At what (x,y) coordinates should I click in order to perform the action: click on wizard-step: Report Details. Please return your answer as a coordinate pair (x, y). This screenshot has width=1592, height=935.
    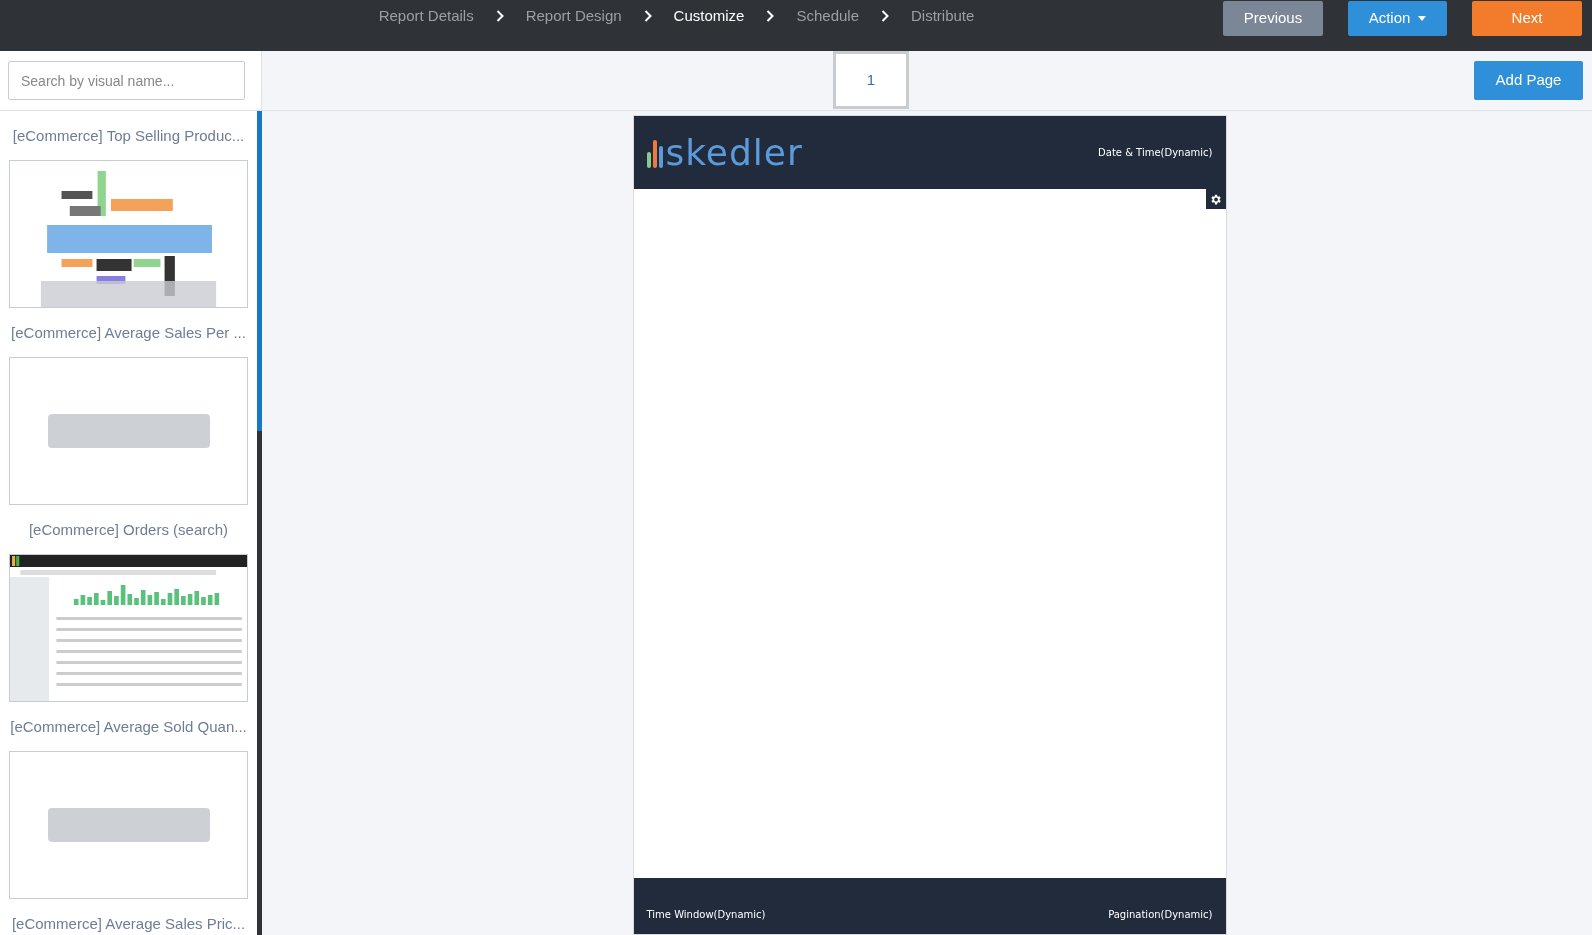
    Looking at the image, I should click on (426, 16).